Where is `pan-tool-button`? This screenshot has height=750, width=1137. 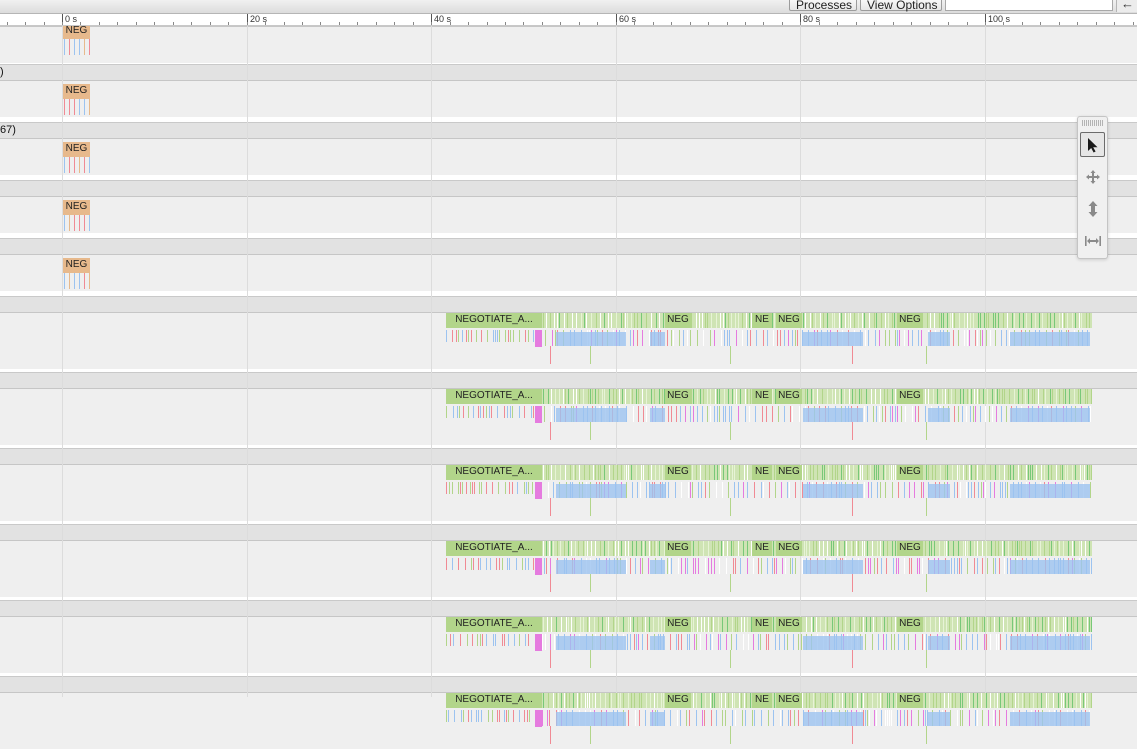
pan-tool-button is located at coordinates (1092, 176).